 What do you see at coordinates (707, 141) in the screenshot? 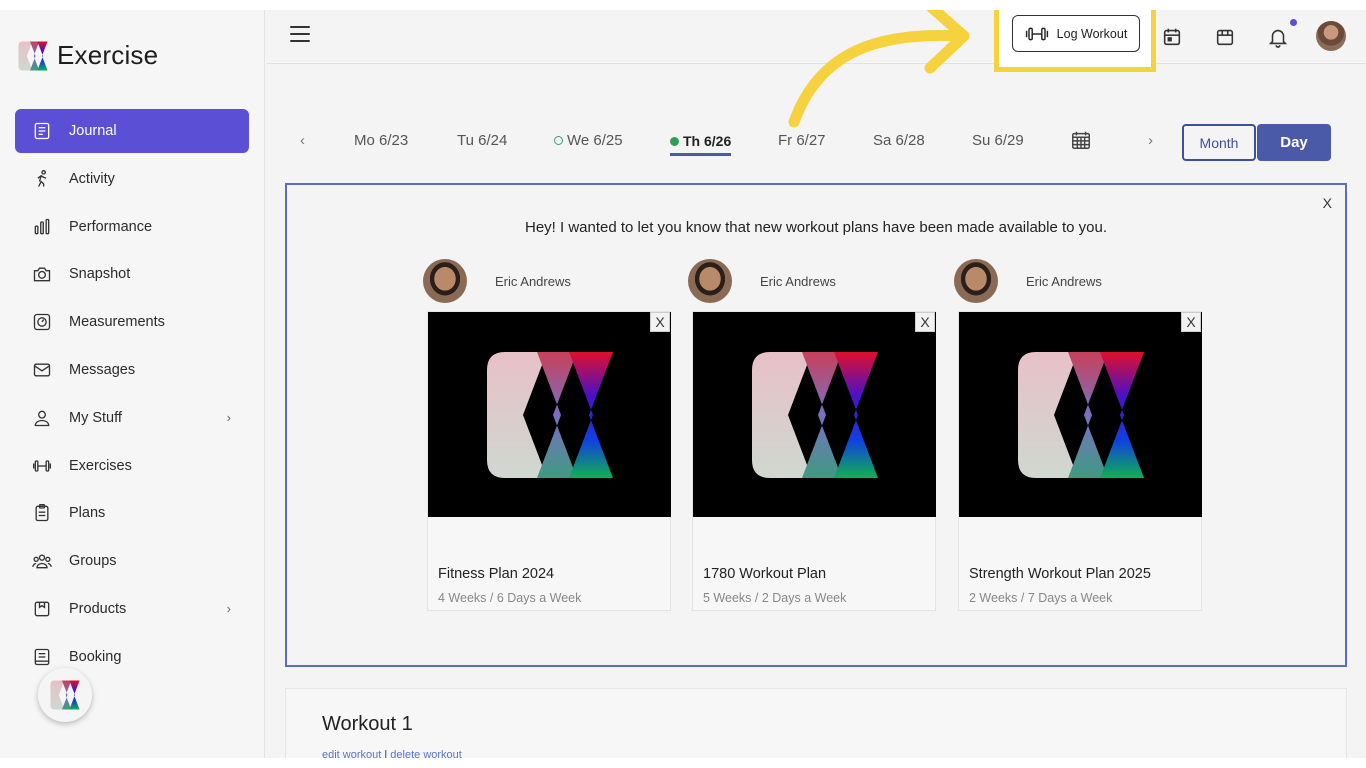
I see `day-label: Th 6/26` at bounding box center [707, 141].